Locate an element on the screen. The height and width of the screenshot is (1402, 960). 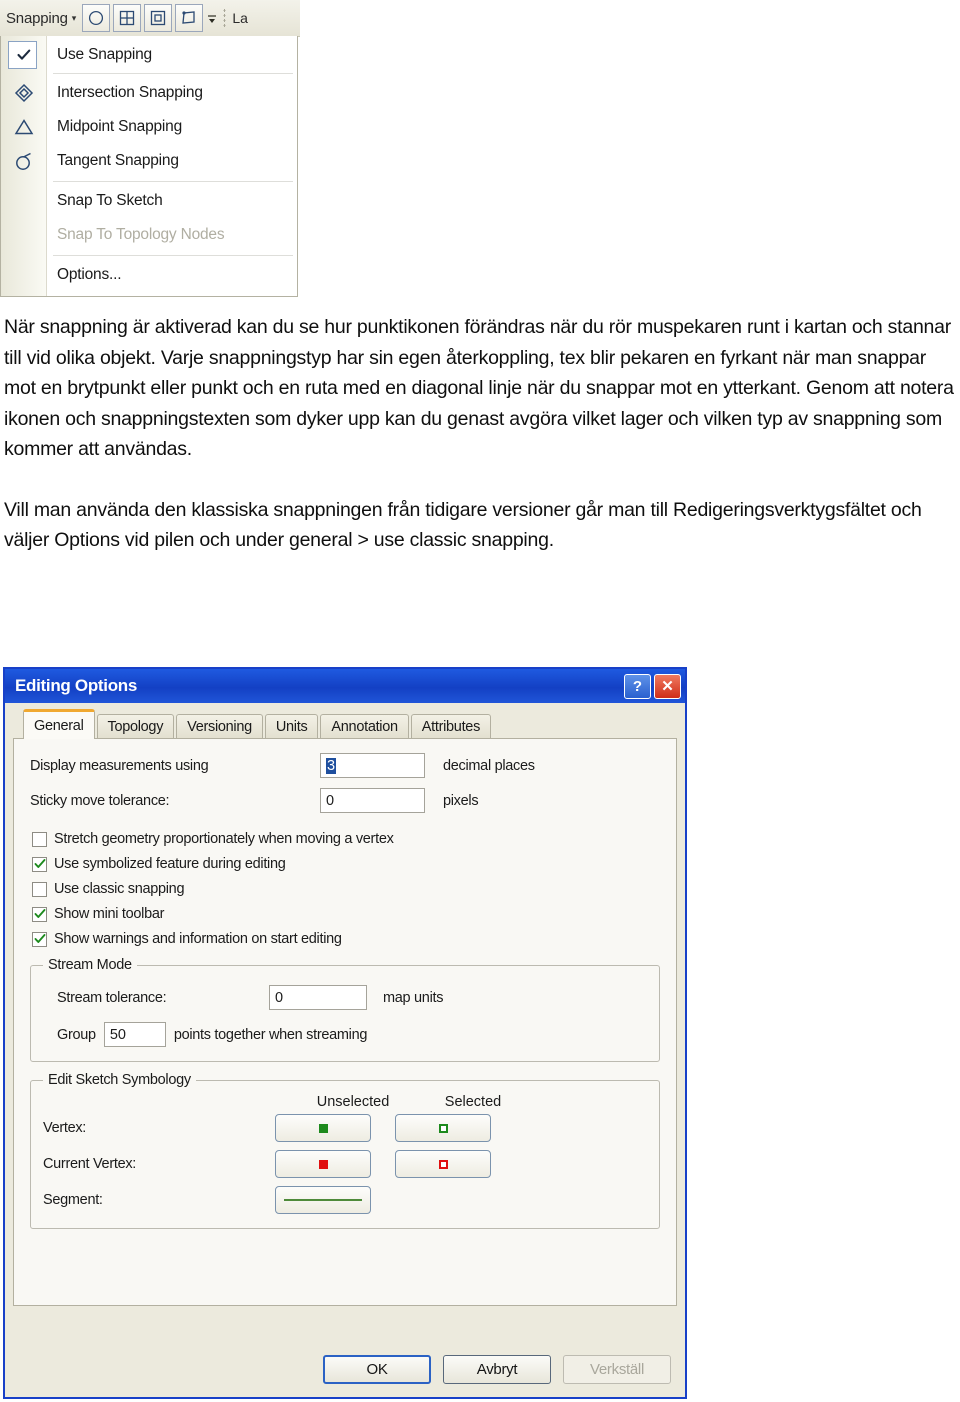
menu-item-label: Tangent Snapping is located at coordinates (118, 160).